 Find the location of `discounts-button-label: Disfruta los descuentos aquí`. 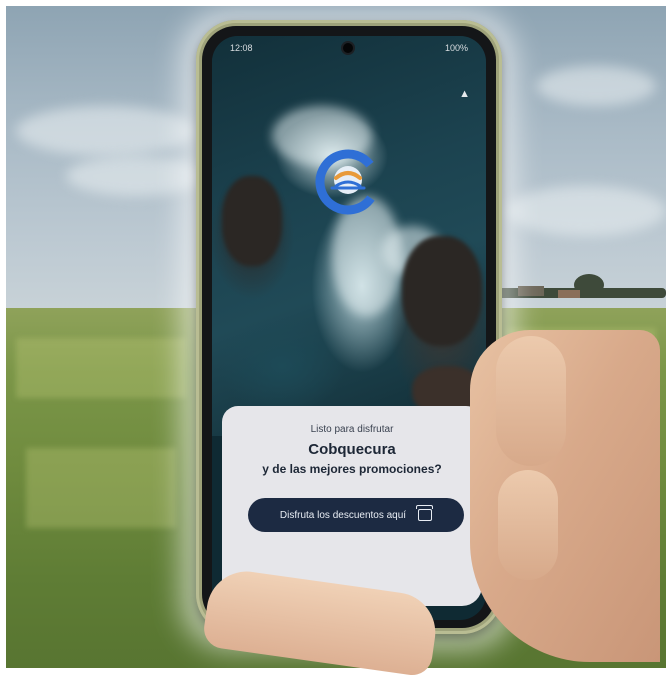

discounts-button-label: Disfruta los descuentos aquí is located at coordinates (343, 515).